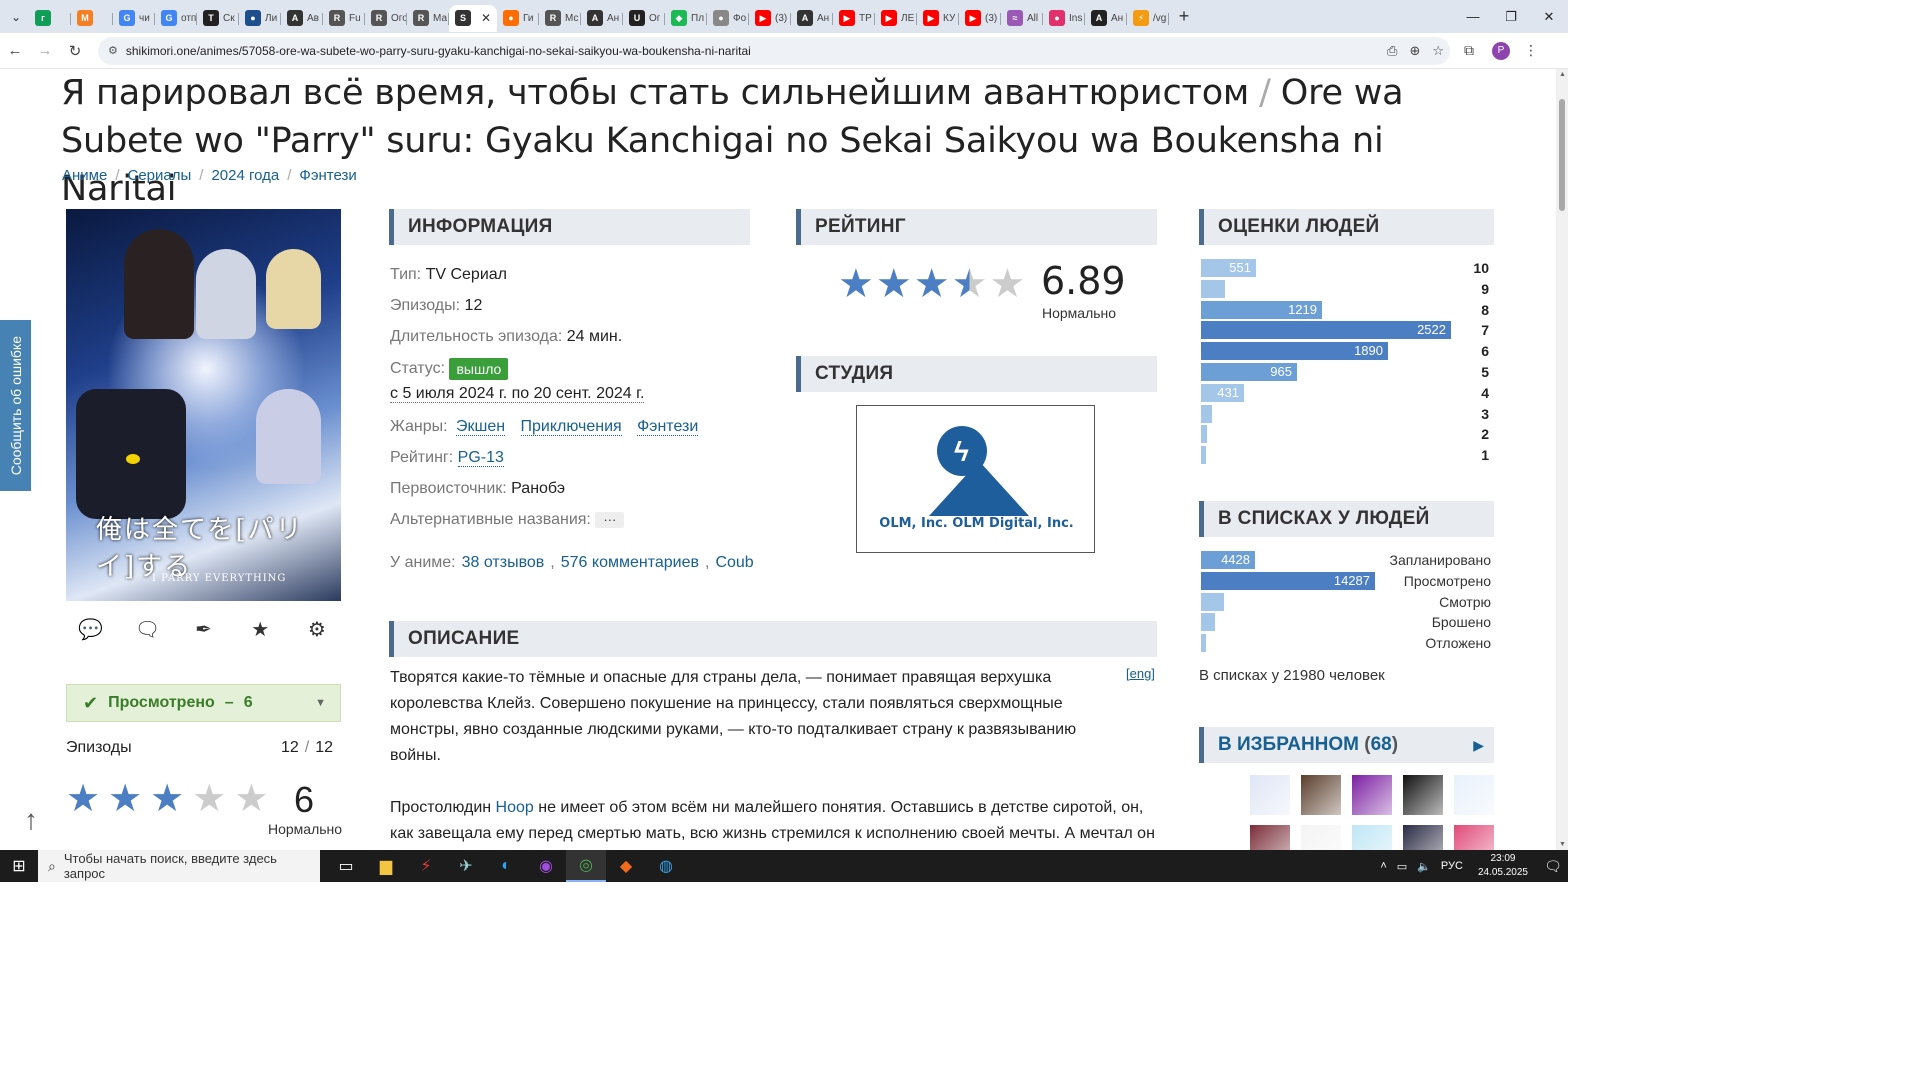 The height and width of the screenshot is (1080, 1920). What do you see at coordinates (290, 747) in the screenshot?
I see `episodes-watched: 12` at bounding box center [290, 747].